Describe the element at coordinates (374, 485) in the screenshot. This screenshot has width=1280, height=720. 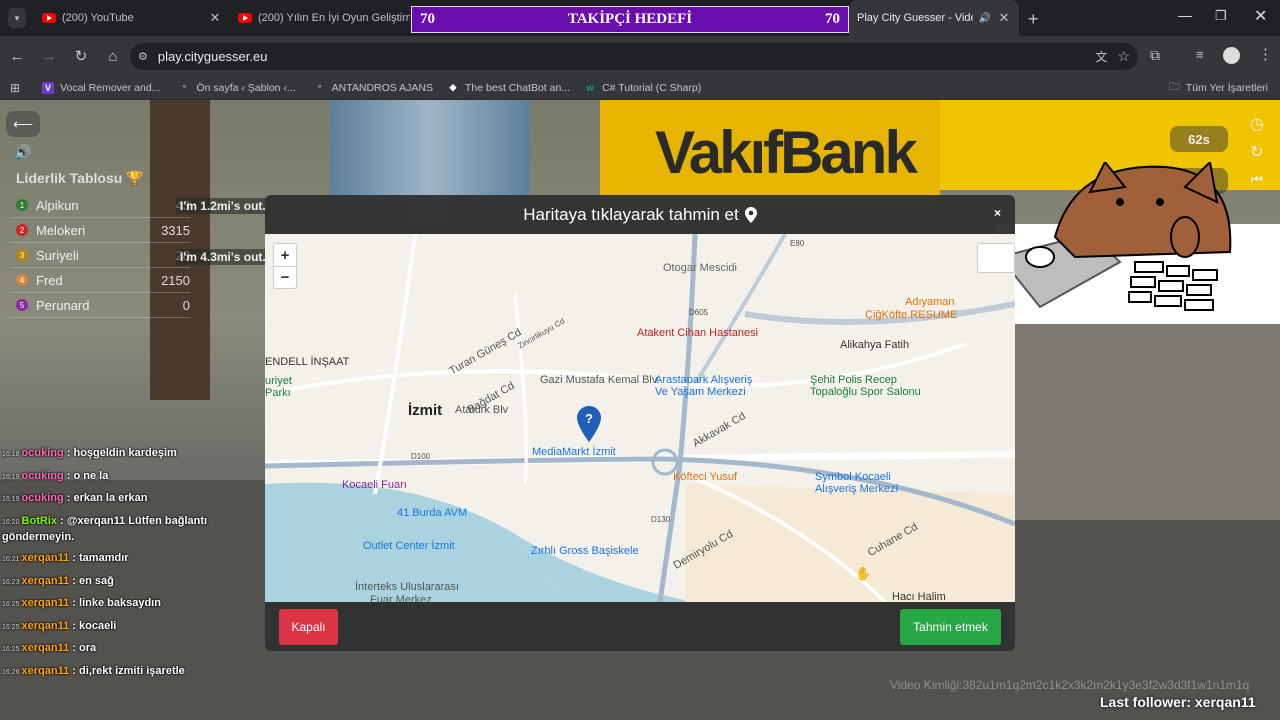
I see `map-label: Kocaeli Fuarı` at that location.